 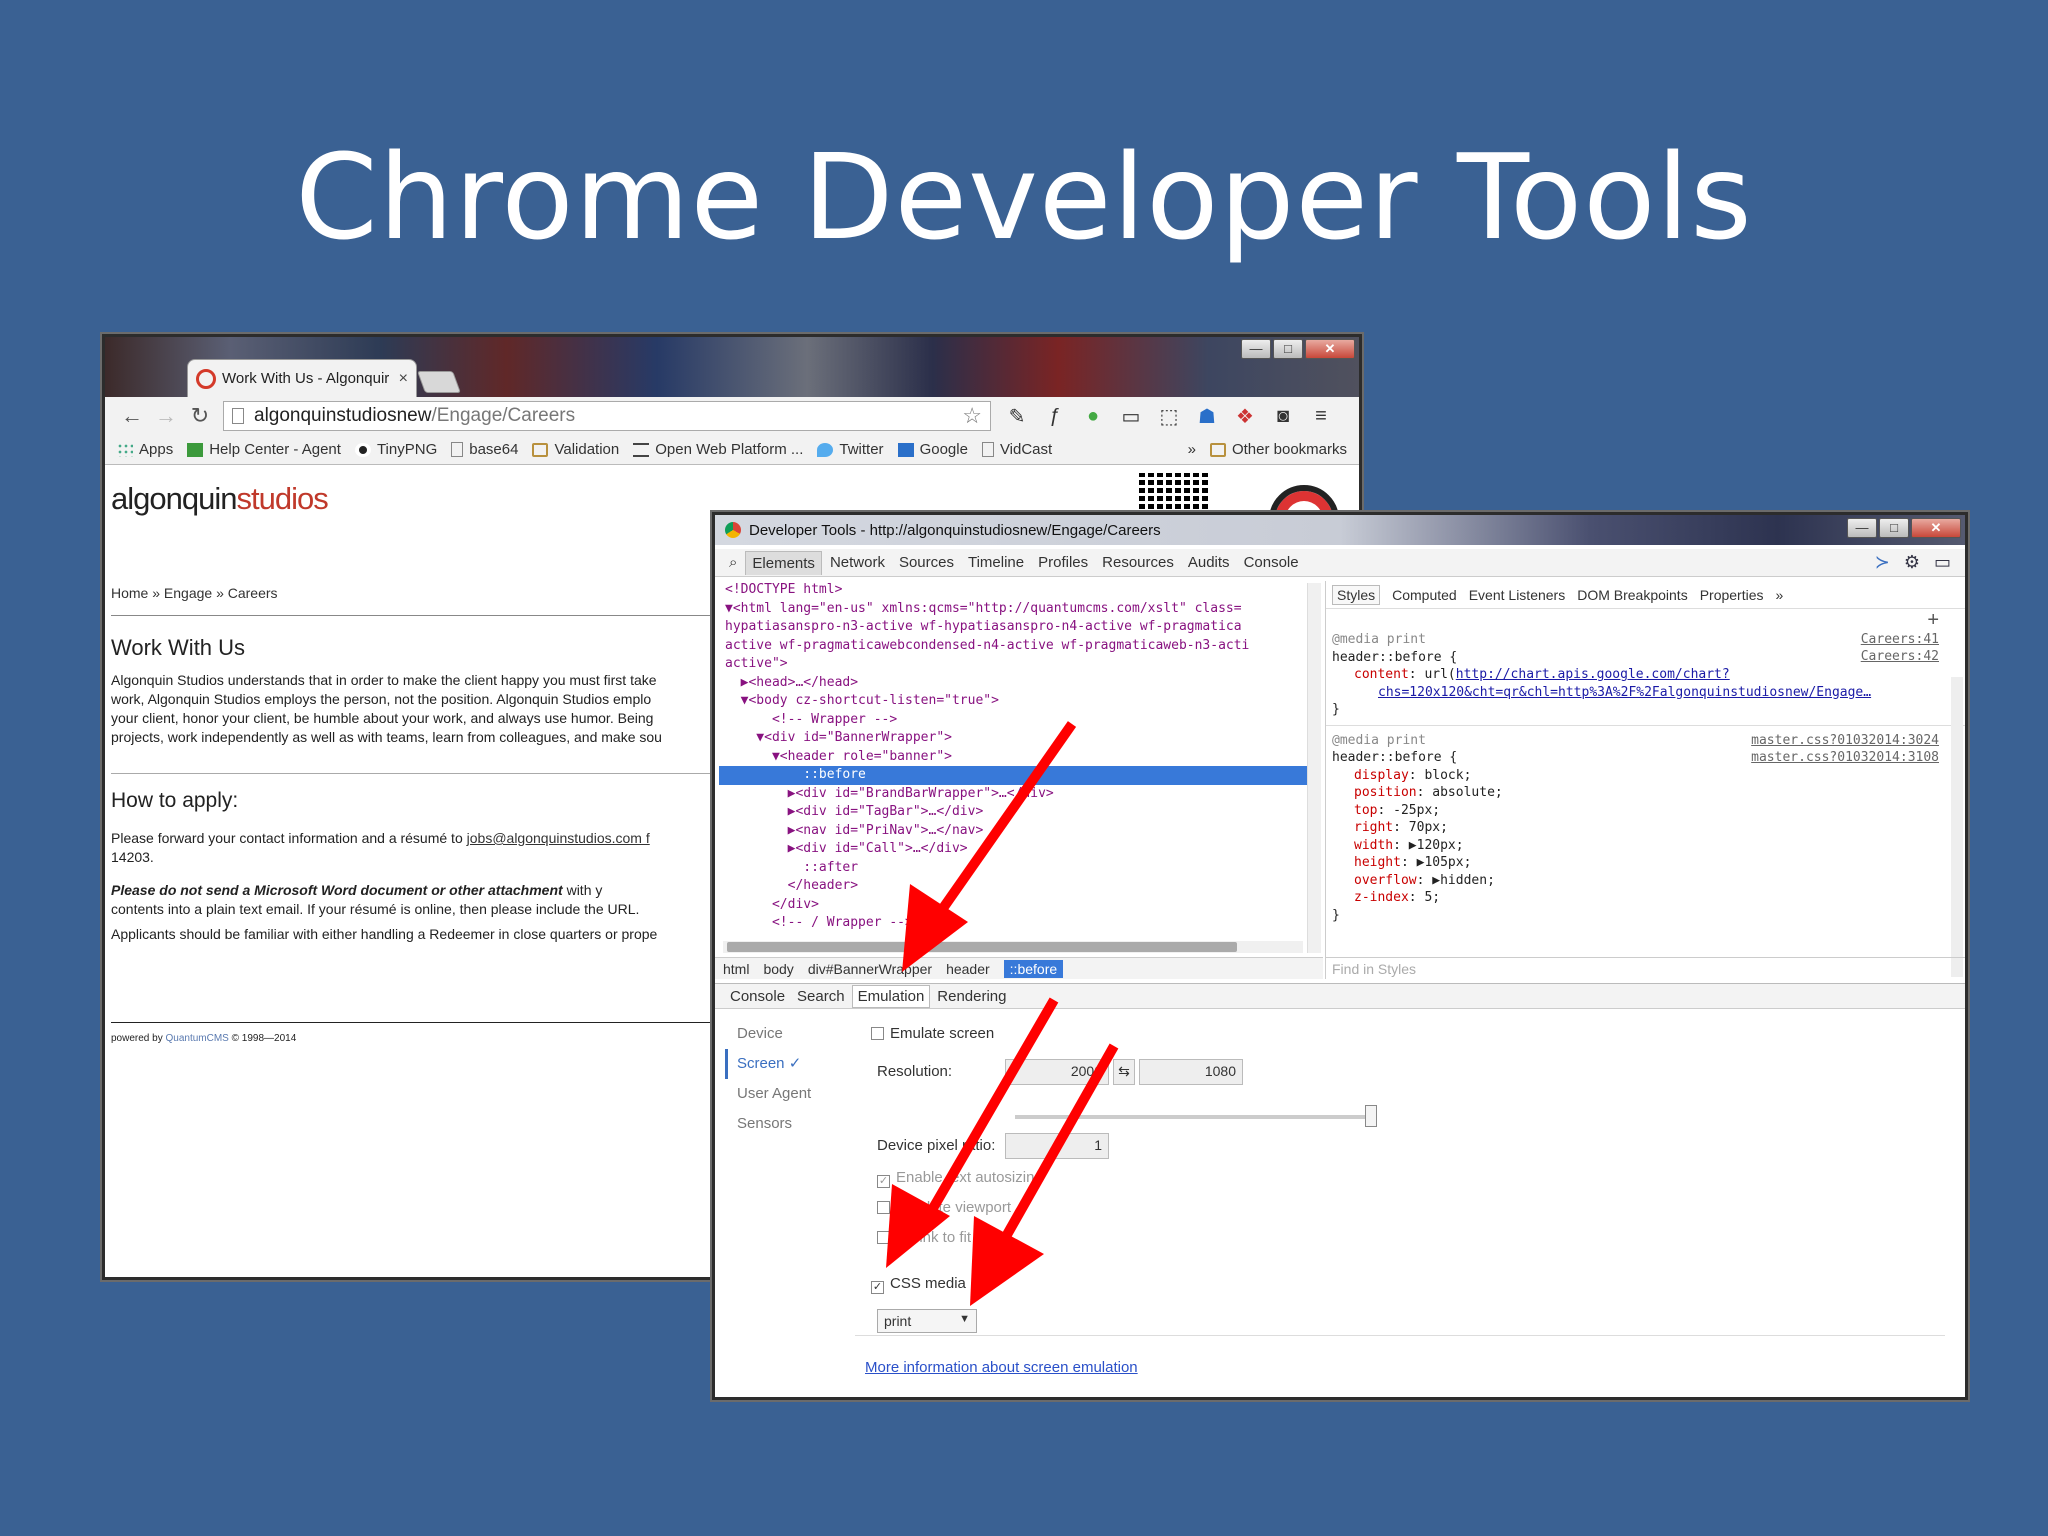 I want to click on shrink-to-fit-checkbox, so click(x=883, y=1237).